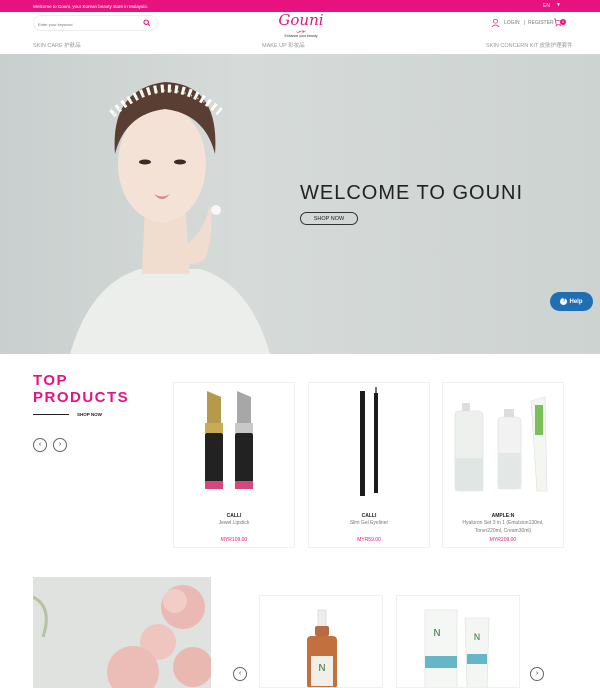 The height and width of the screenshot is (688, 600). I want to click on product-brand: AMPLE:N, so click(503, 516).